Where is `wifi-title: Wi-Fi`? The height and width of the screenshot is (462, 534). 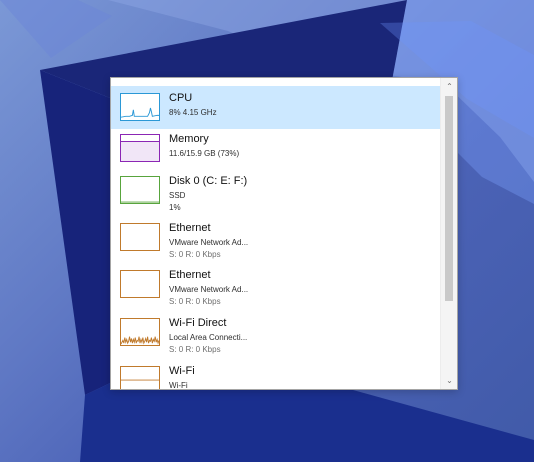
wifi-title: Wi-Fi is located at coordinates (182, 371).